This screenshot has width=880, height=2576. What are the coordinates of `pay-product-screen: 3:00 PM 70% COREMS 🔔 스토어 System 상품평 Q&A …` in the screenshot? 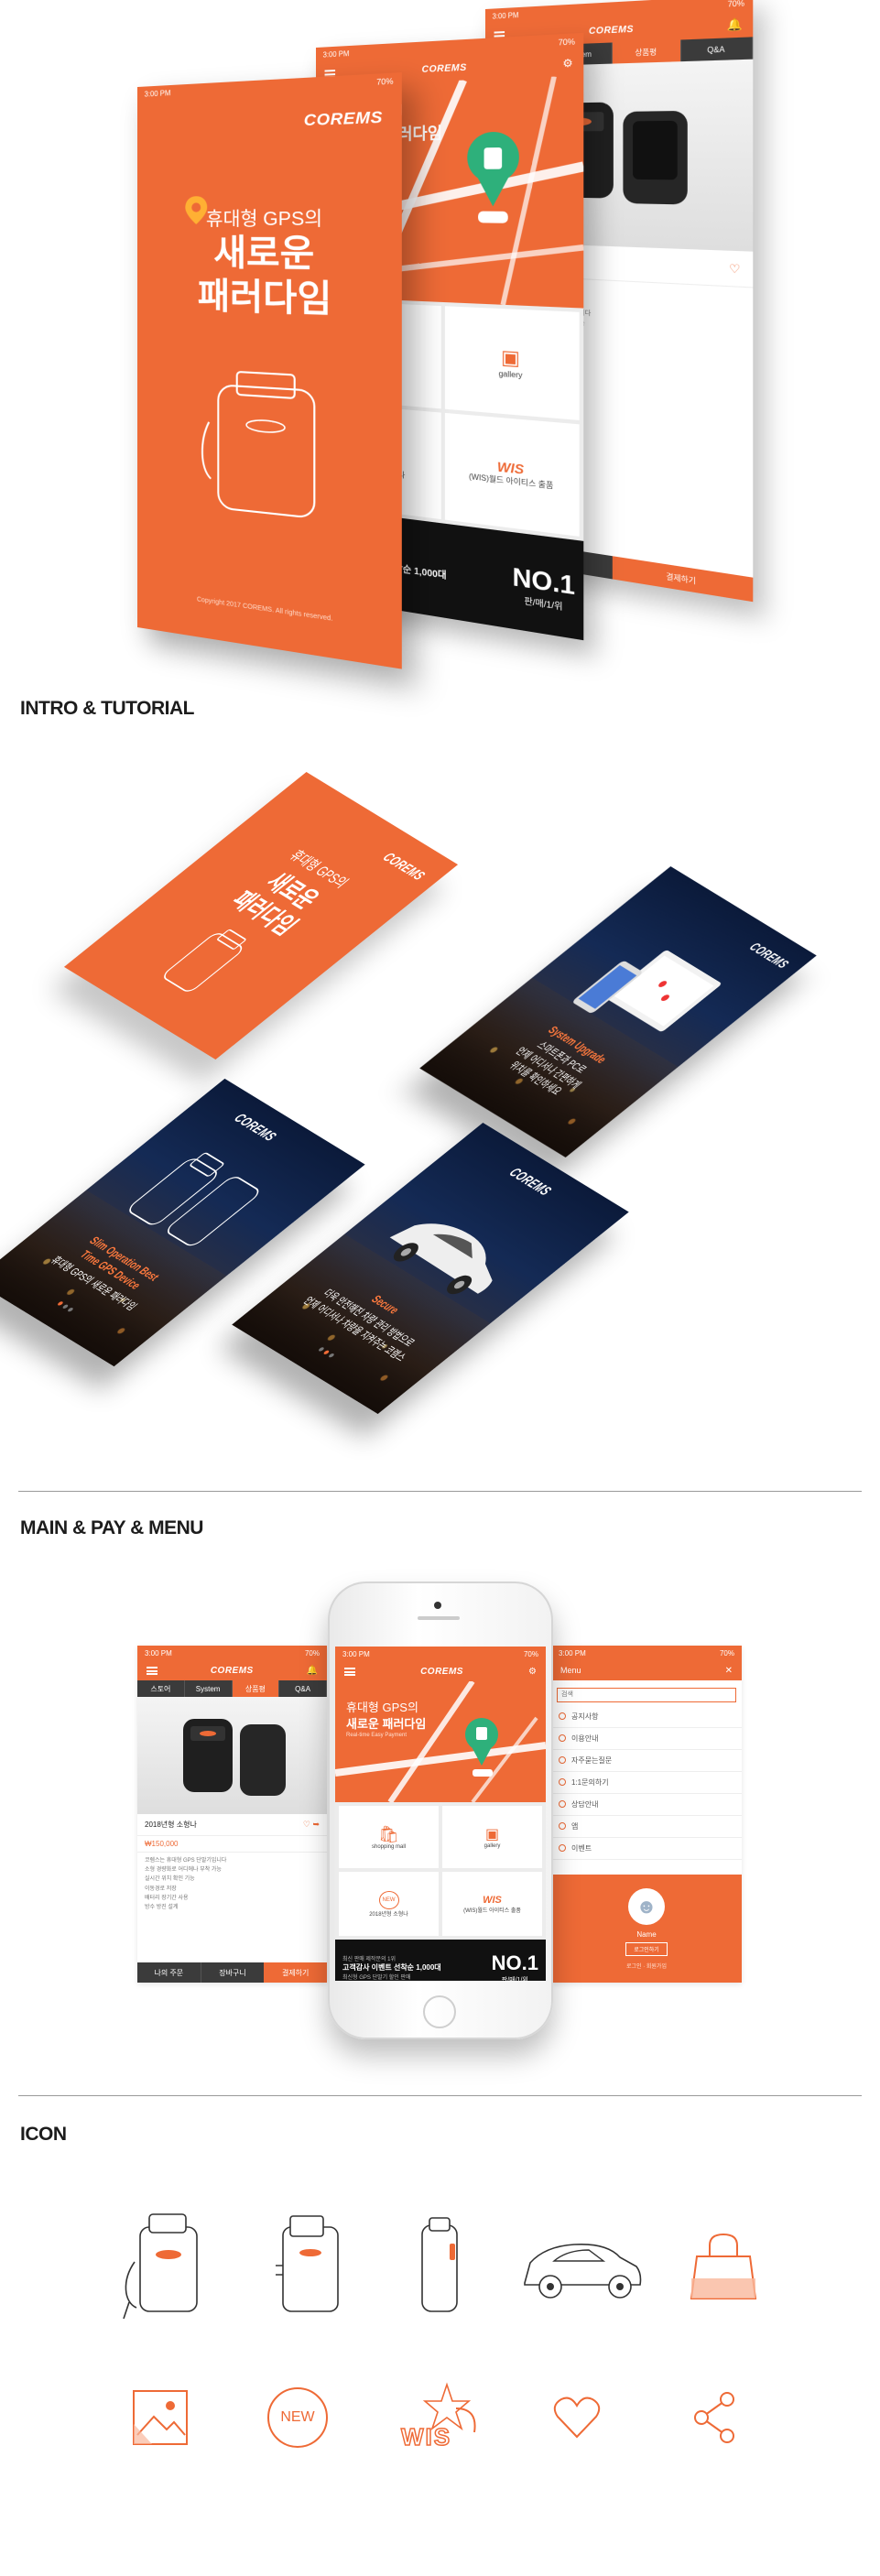 It's located at (232, 1814).